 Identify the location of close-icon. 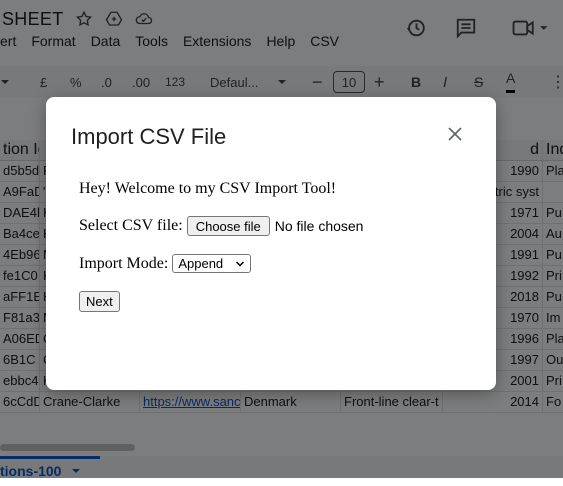
(455, 134).